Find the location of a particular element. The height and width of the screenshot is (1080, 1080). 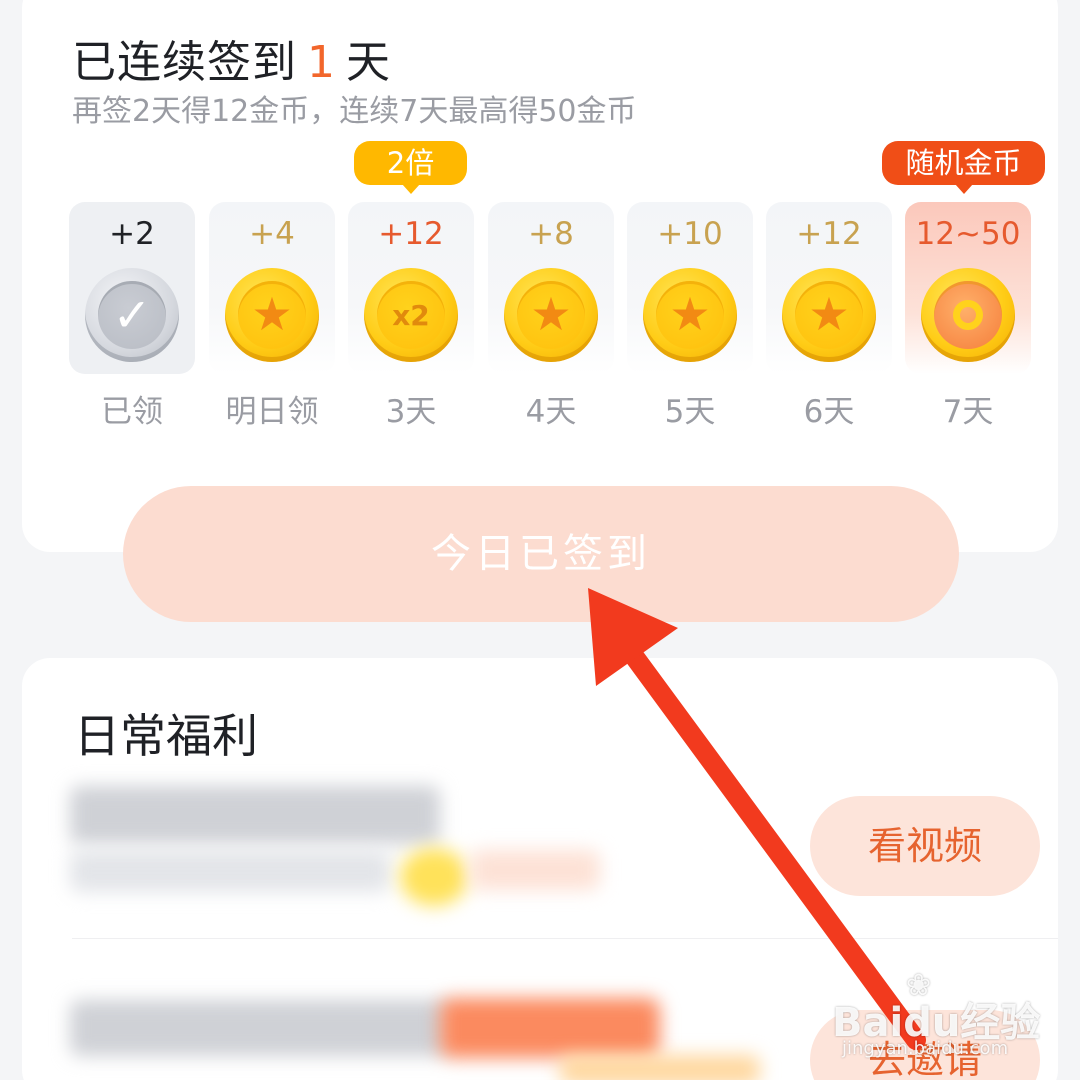

watermark-url: jingyan.baidu.com is located at coordinates (925, 1048).